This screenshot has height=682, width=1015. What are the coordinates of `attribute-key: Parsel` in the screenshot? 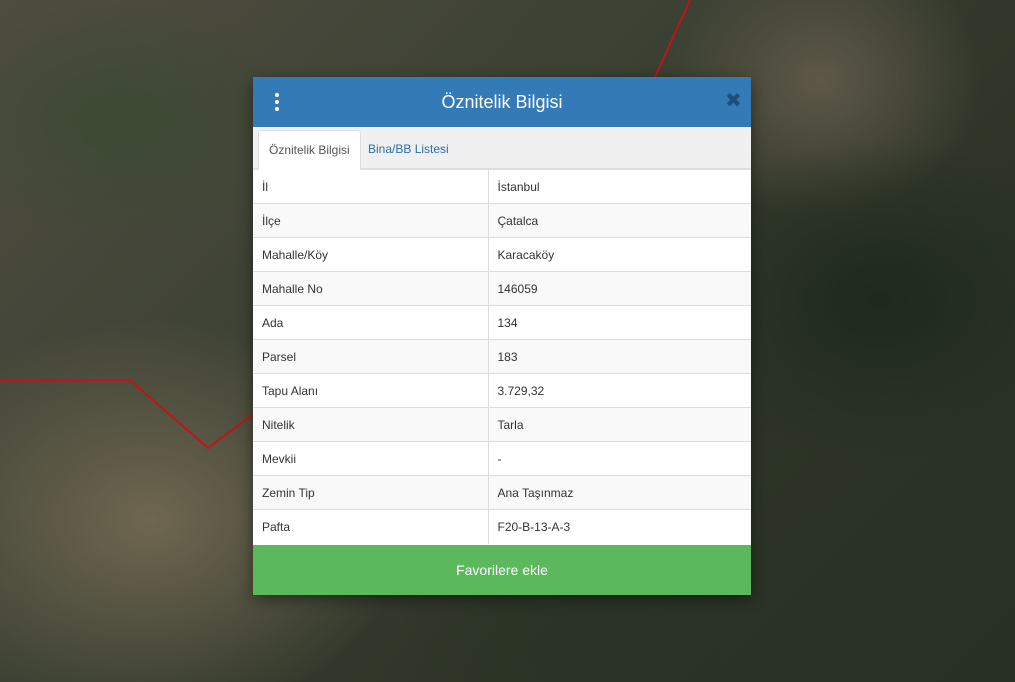 It's located at (371, 356).